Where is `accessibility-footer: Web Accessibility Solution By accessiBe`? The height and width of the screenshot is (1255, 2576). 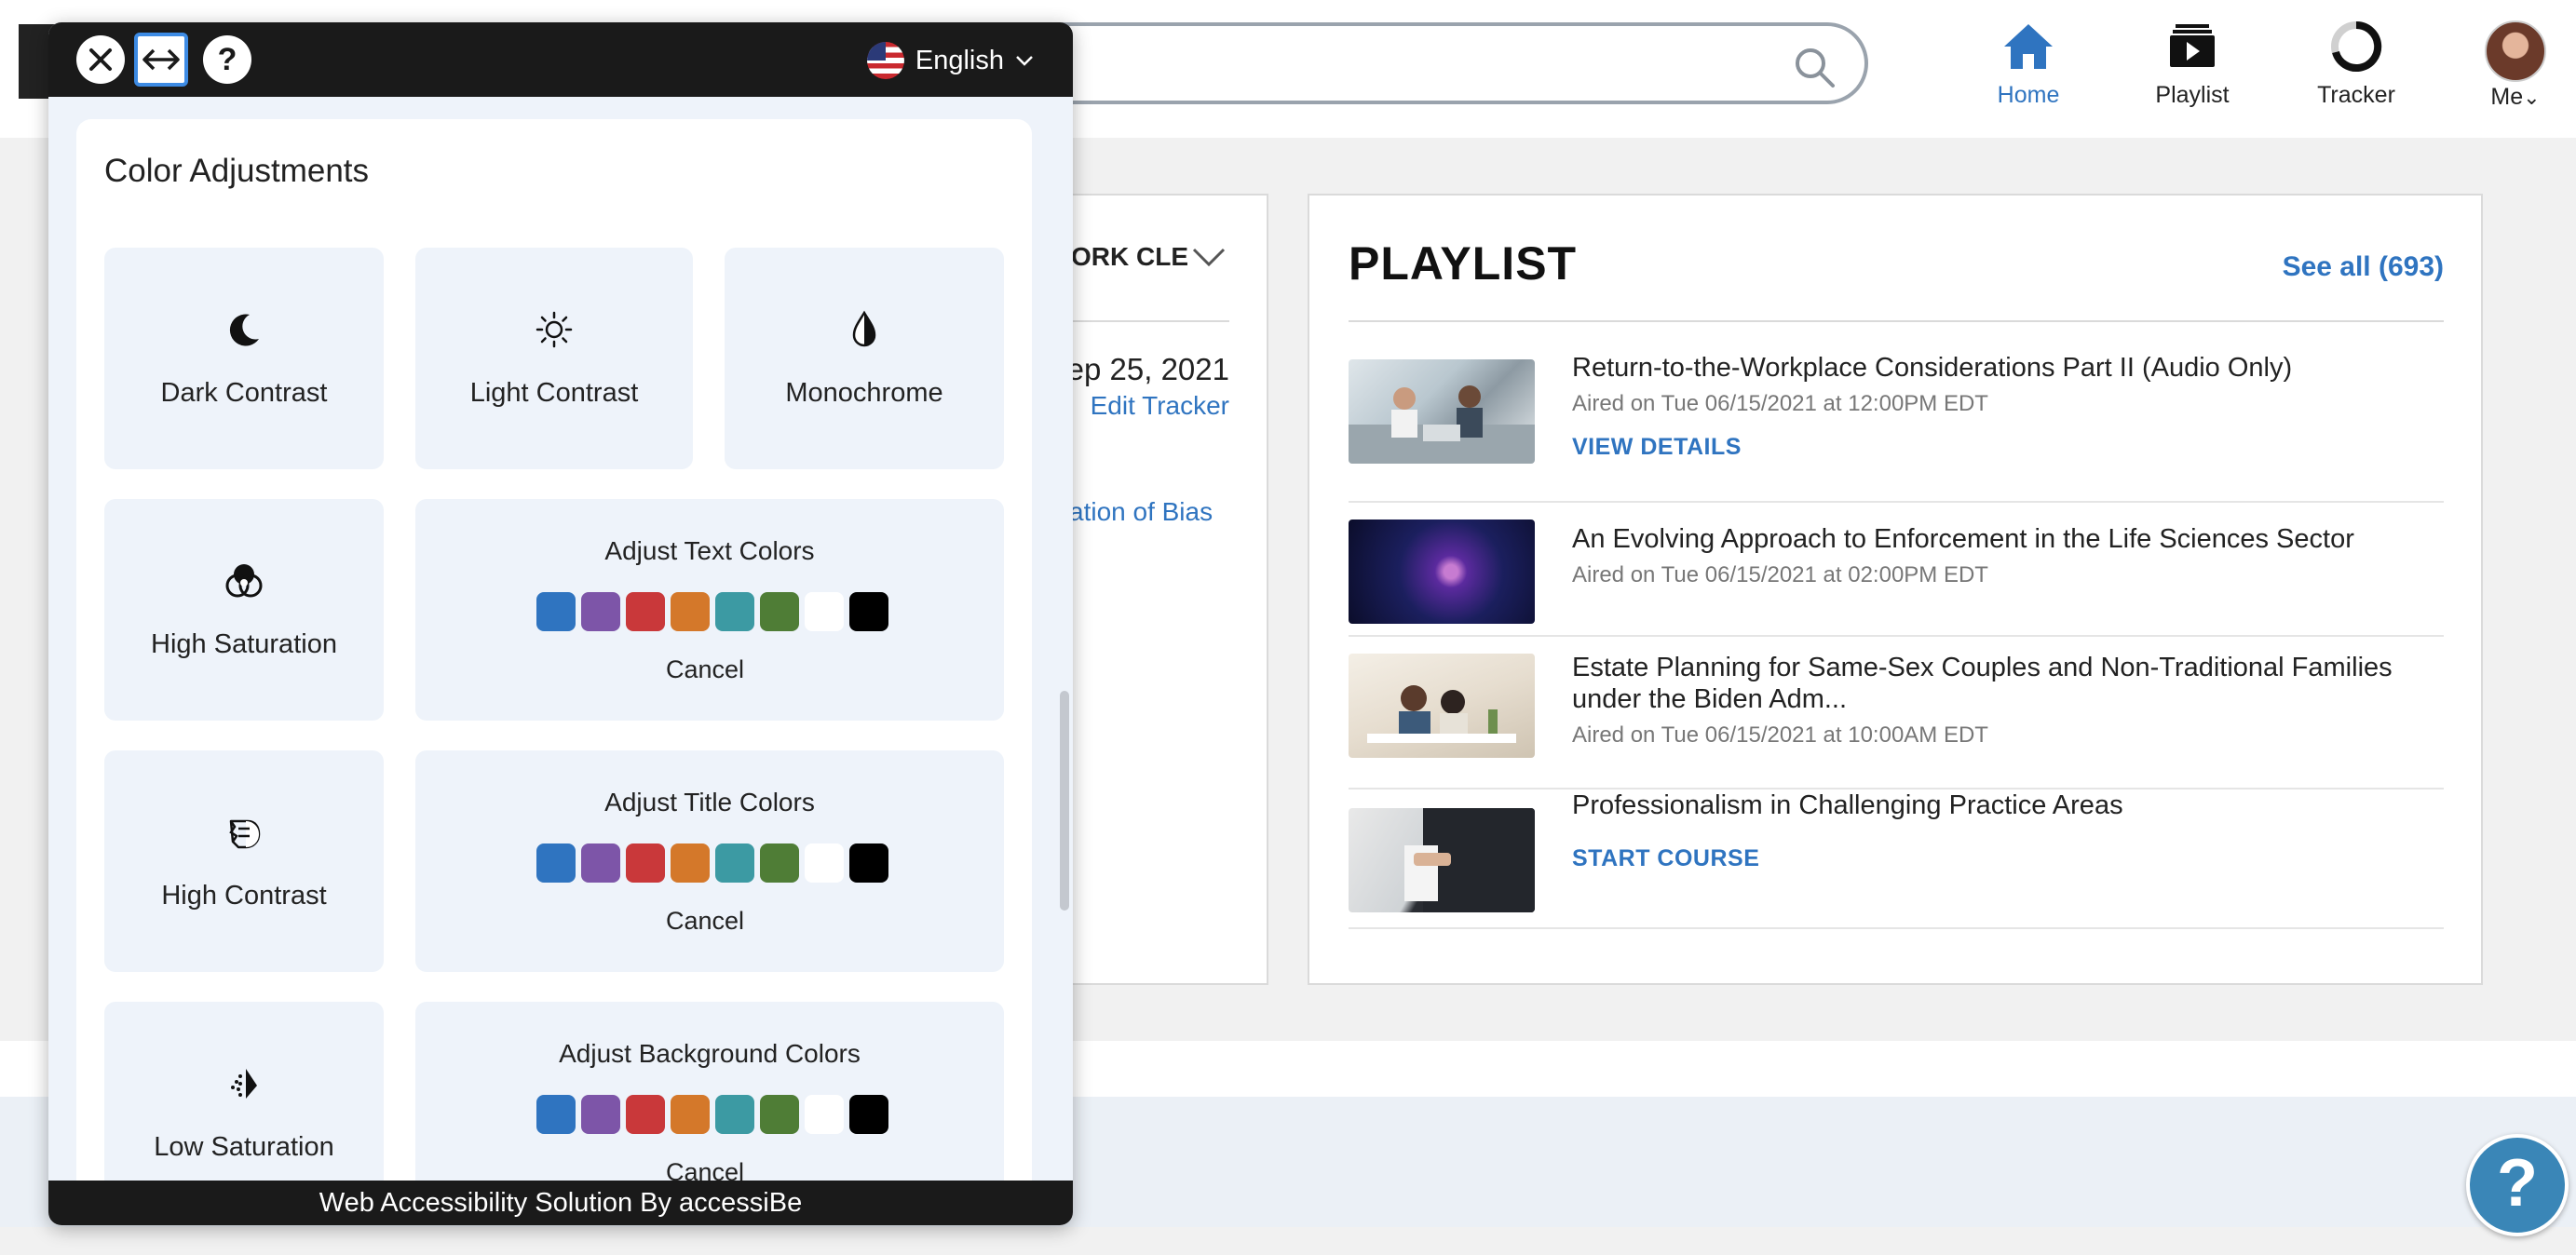
accessibility-footer: Web Accessibility Solution By accessiBe is located at coordinates (560, 1203).